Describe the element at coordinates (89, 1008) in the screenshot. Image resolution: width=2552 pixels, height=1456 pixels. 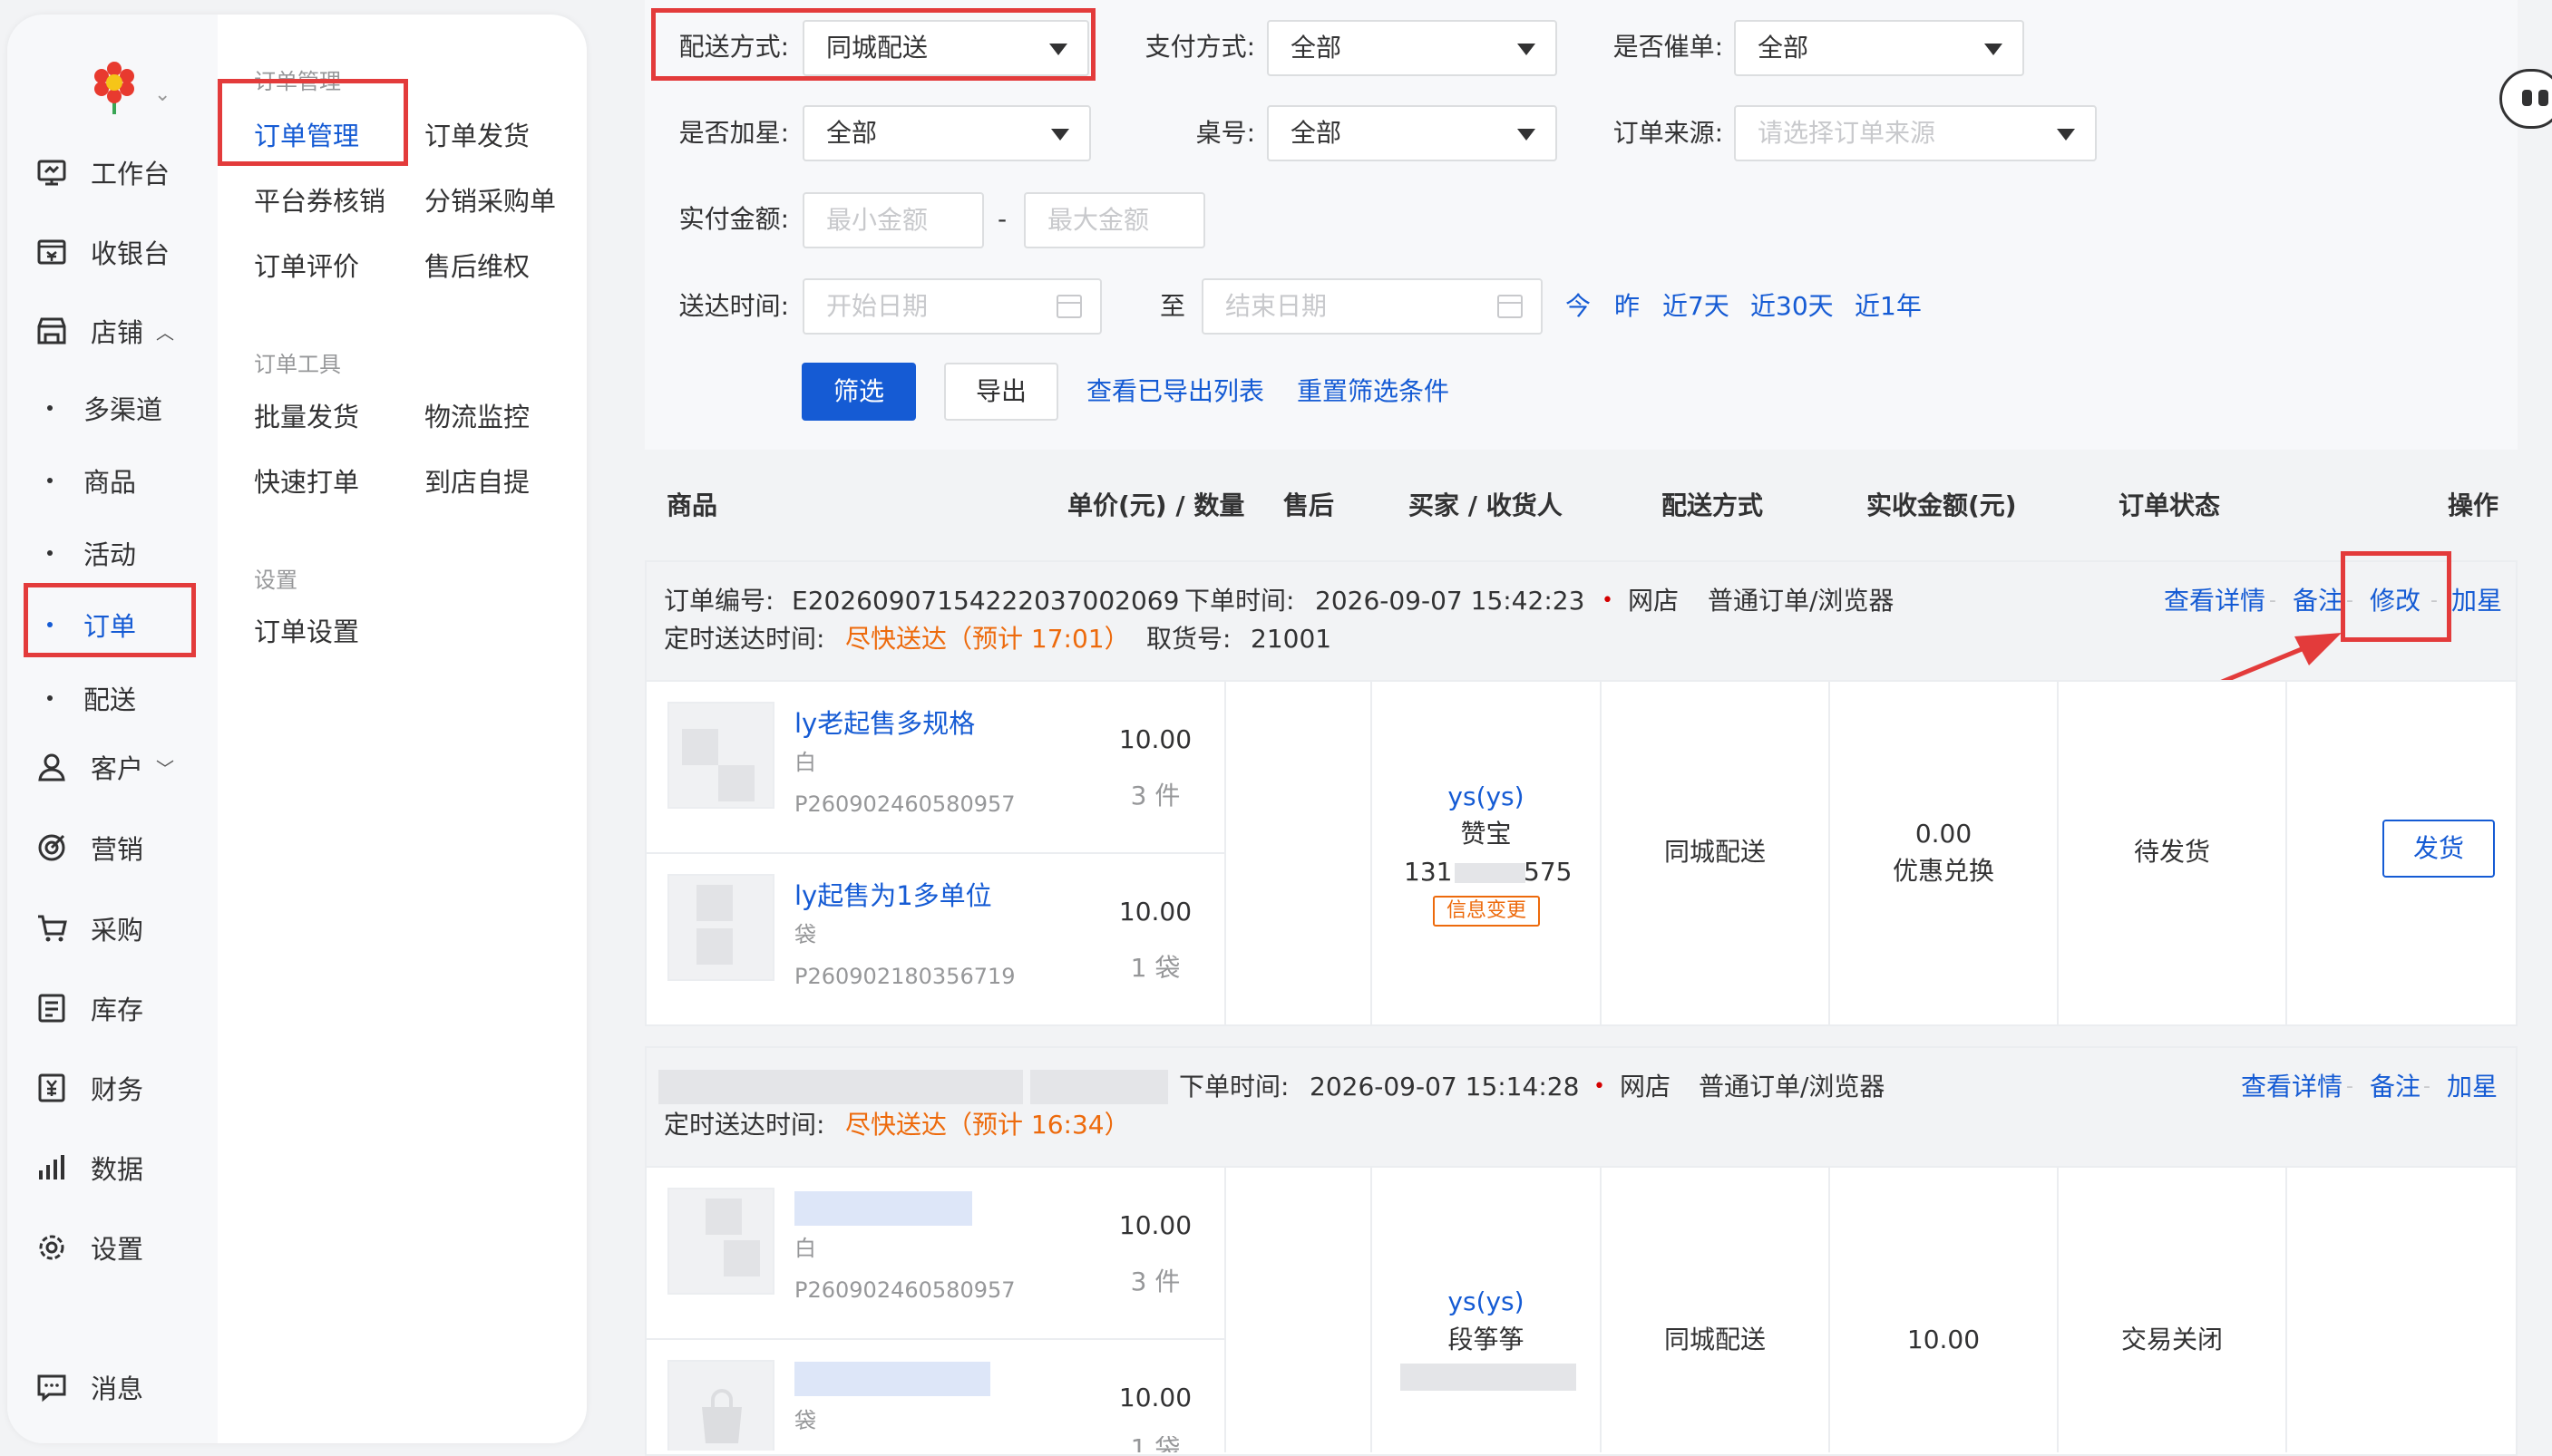
I see `nav-inventory: 库存` at that location.